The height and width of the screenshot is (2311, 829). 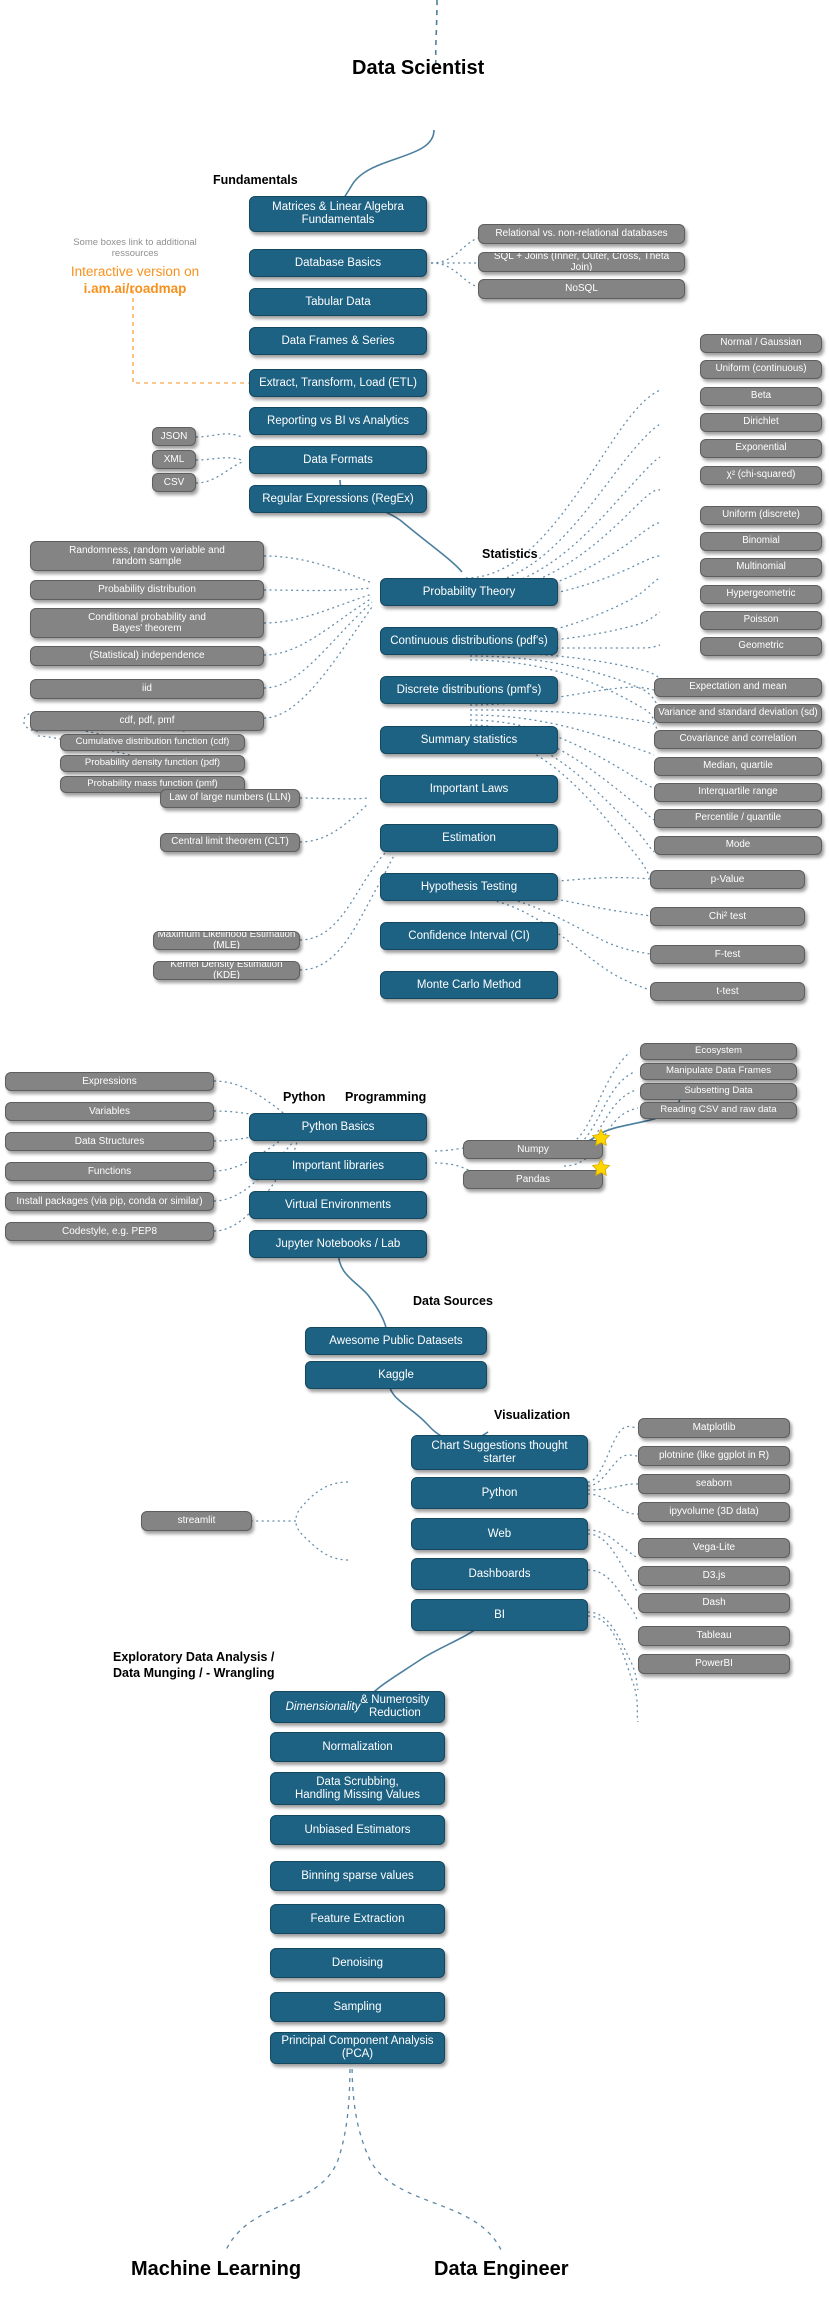 I want to click on node-data-scrubbing: Data Scrubbing, Handling Missing Values, so click(x=357, y=1788).